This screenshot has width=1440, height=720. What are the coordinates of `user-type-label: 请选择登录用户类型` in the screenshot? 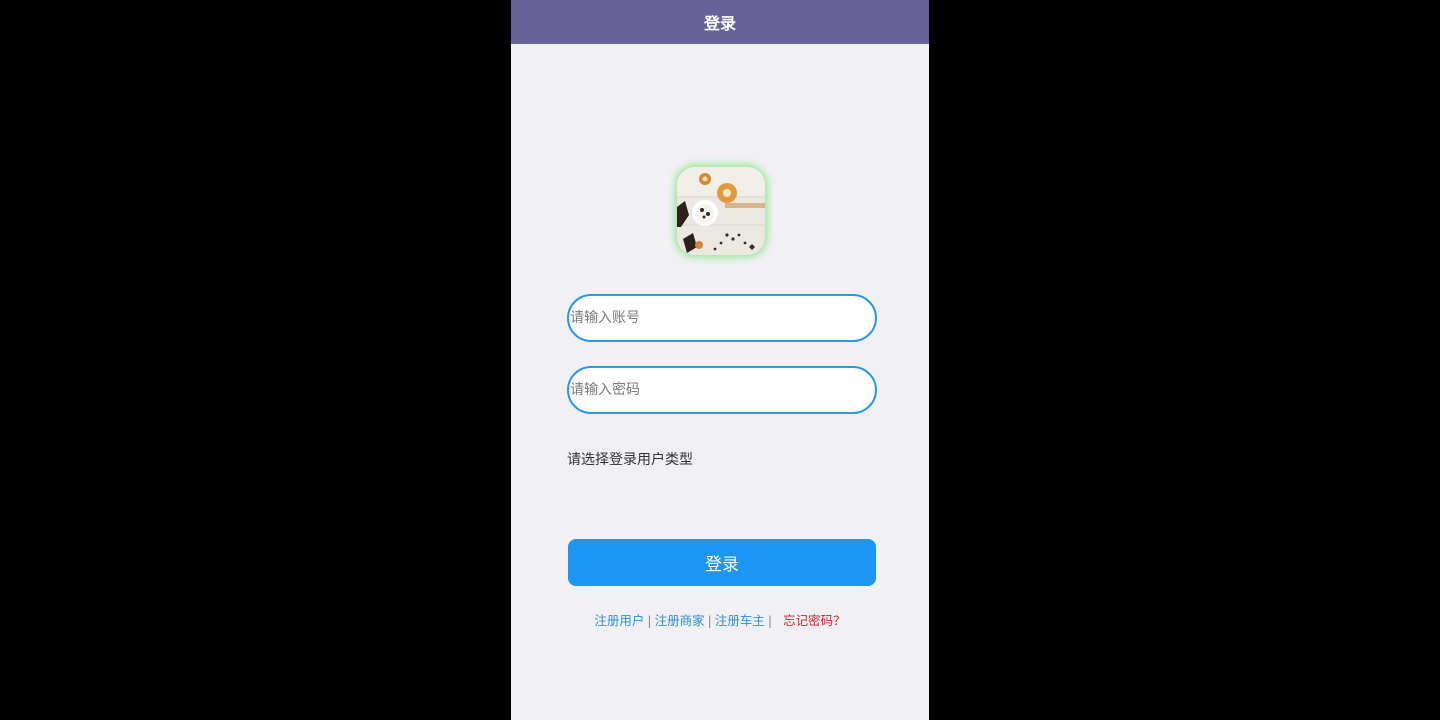 It's located at (630, 460).